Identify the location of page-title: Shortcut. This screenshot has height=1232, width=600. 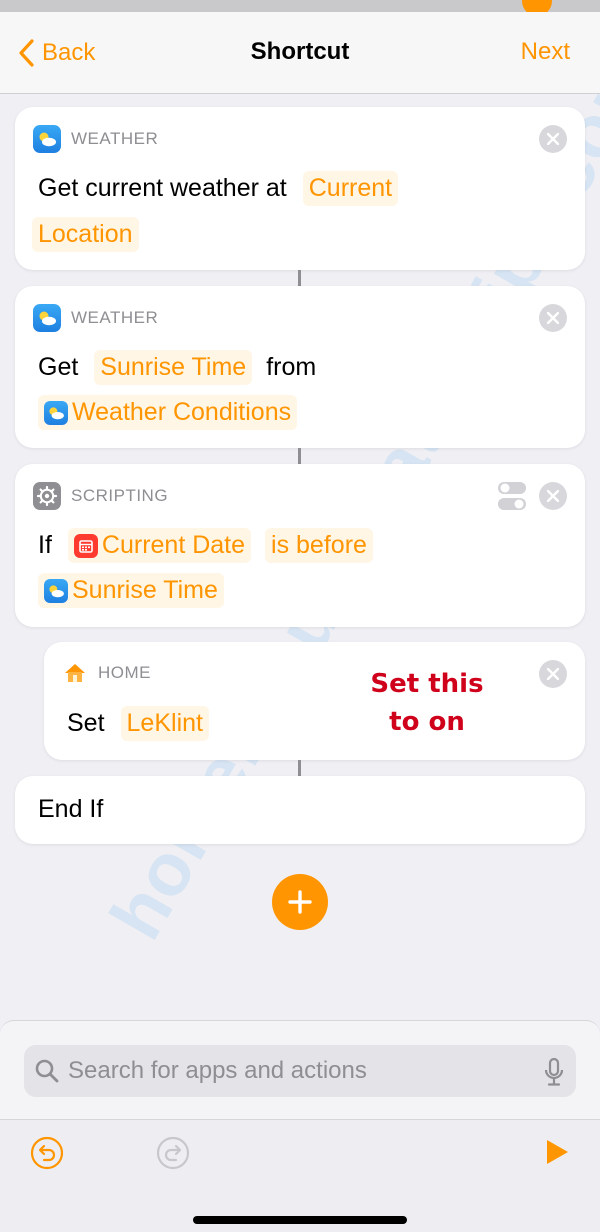
(300, 51).